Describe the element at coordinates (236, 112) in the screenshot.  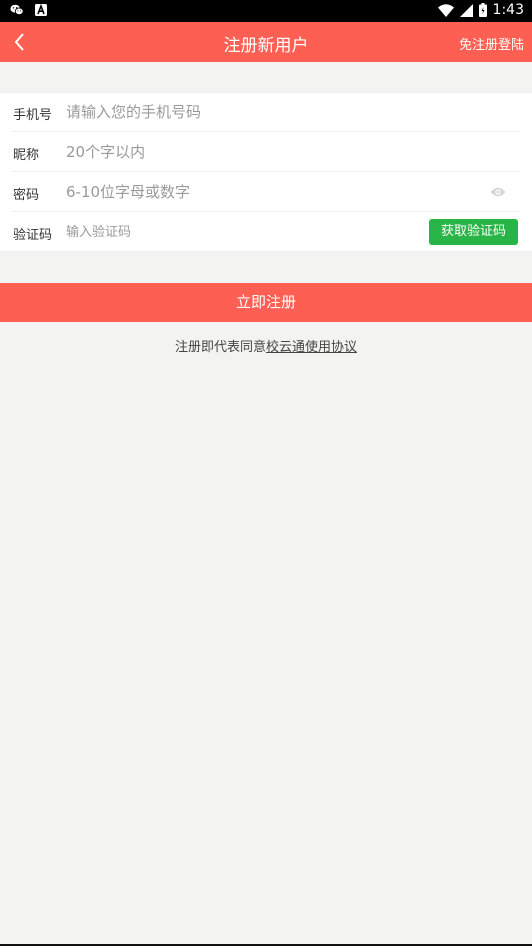
I see `phone-input` at that location.